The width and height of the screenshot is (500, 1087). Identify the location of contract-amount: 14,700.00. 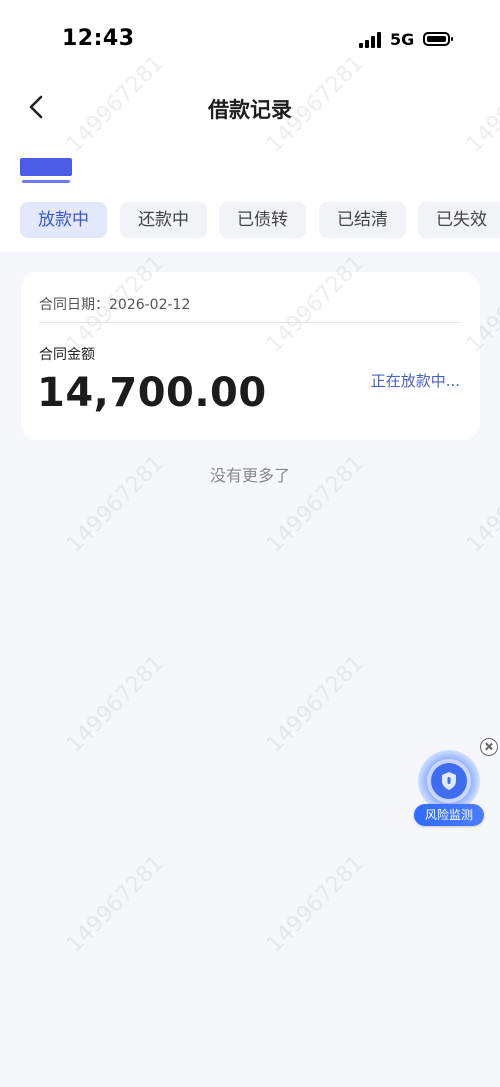
(152, 393).